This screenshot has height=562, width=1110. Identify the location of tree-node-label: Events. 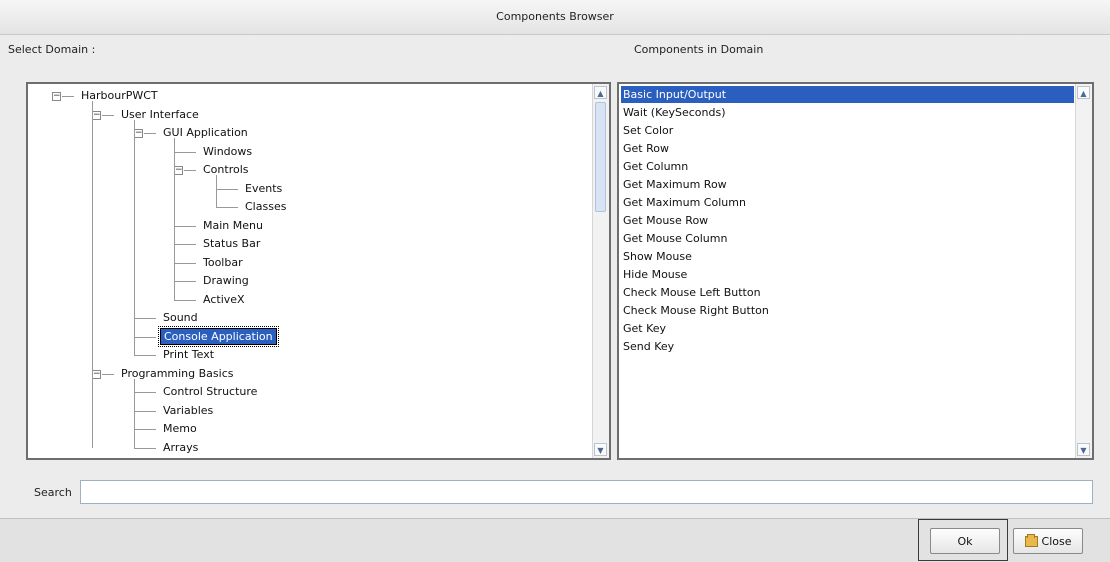
(264, 188).